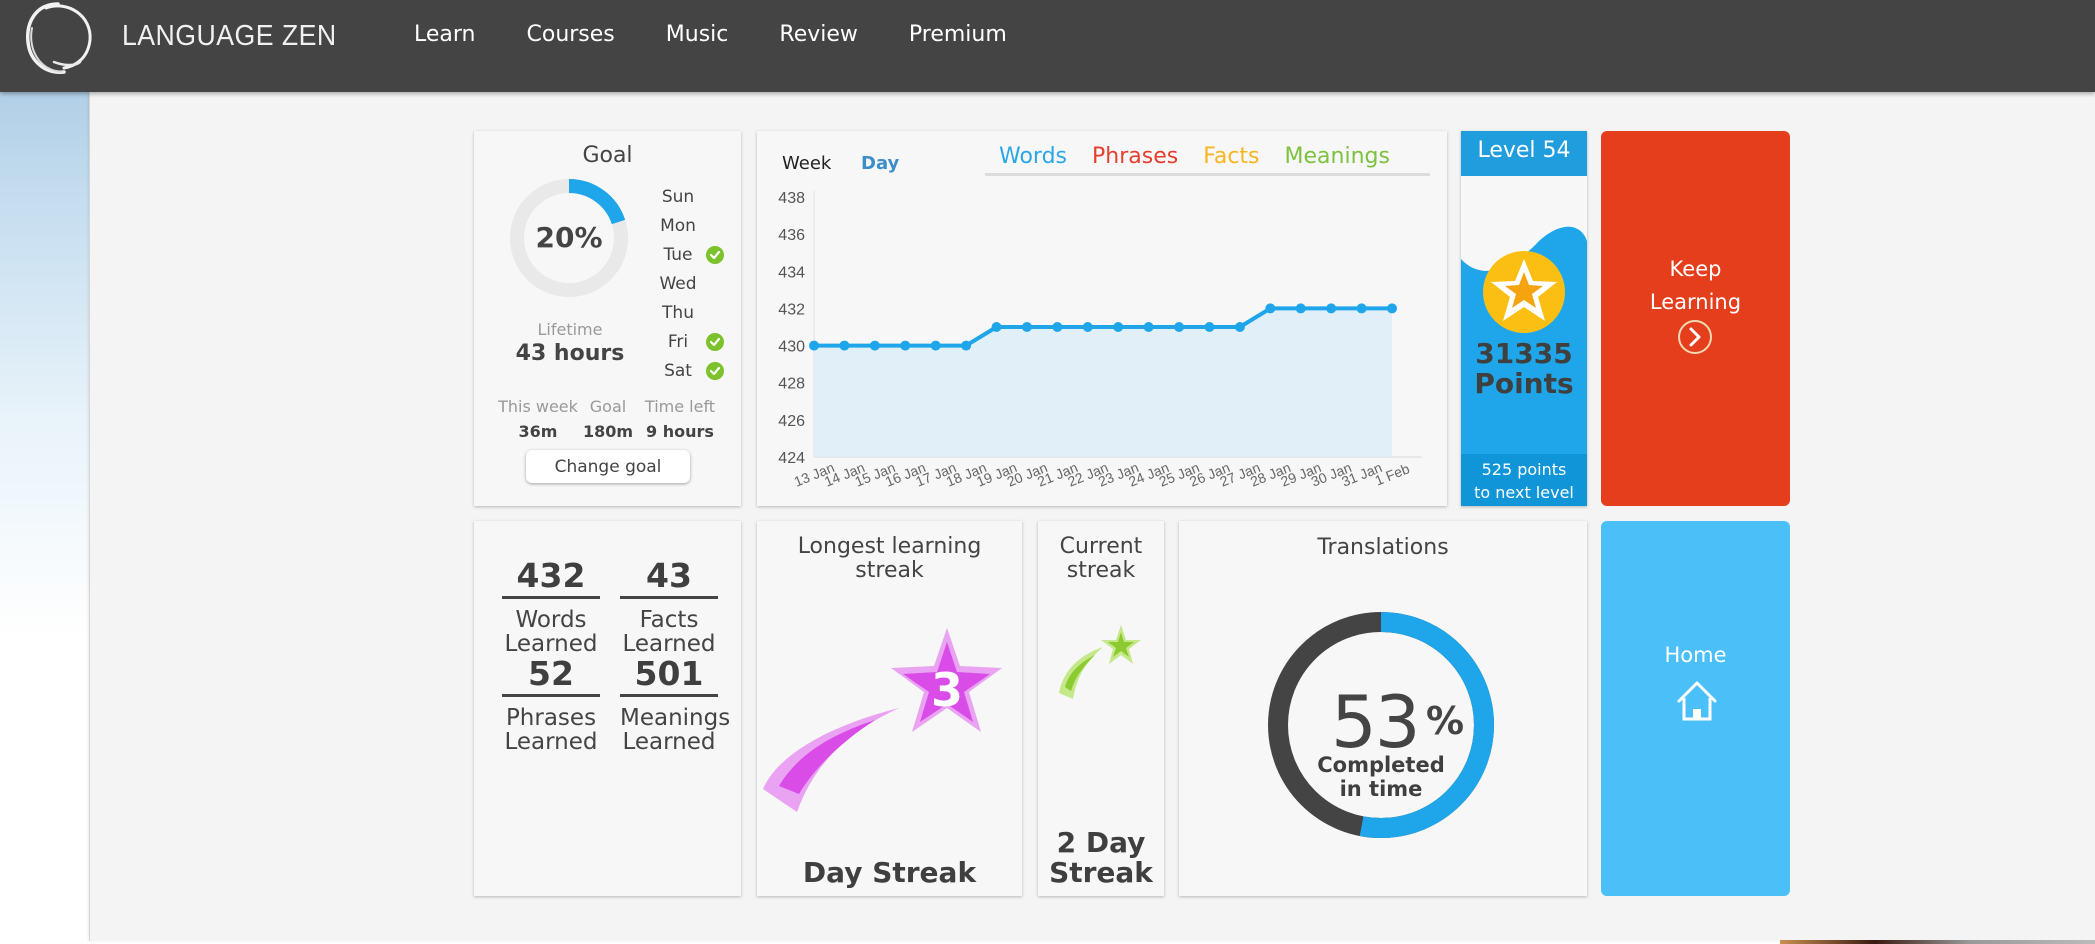 The height and width of the screenshot is (944, 2095). Describe the element at coordinates (570, 329) in the screenshot. I see `lifetime-label: Lifetime` at that location.